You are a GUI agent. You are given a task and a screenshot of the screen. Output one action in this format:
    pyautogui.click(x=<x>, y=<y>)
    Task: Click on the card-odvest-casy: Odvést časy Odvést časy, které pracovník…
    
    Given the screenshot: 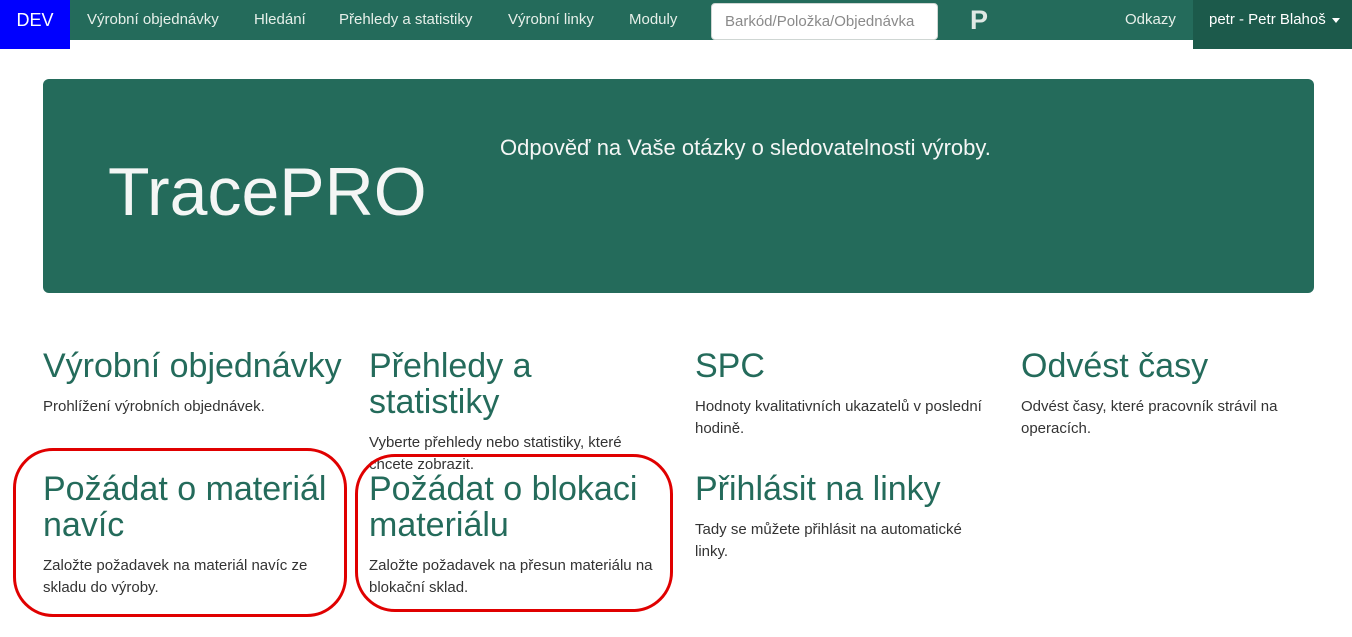 What is the action you would take?
    pyautogui.click(x=1171, y=394)
    